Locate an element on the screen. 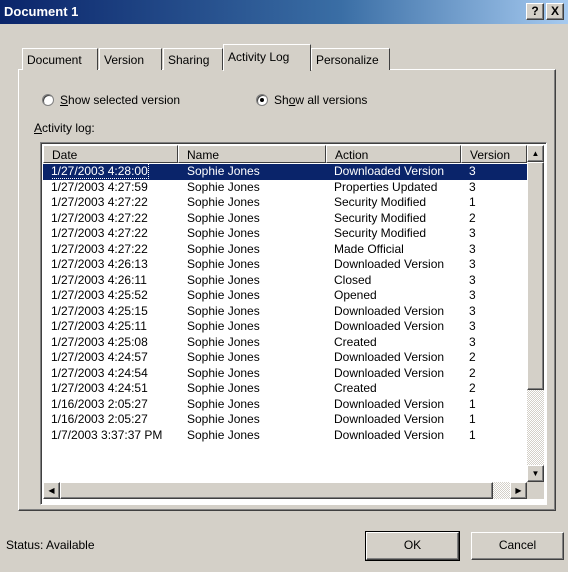  vertical-scroll-thumb is located at coordinates (535, 276).